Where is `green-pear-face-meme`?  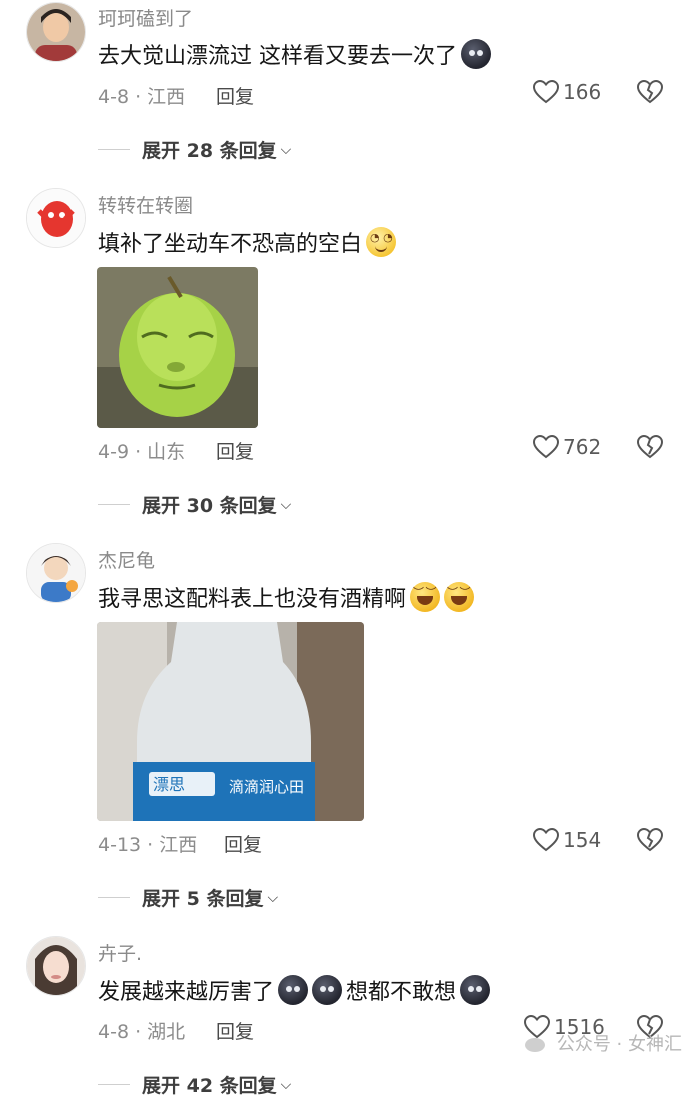
green-pear-face-meme is located at coordinates (177, 347).